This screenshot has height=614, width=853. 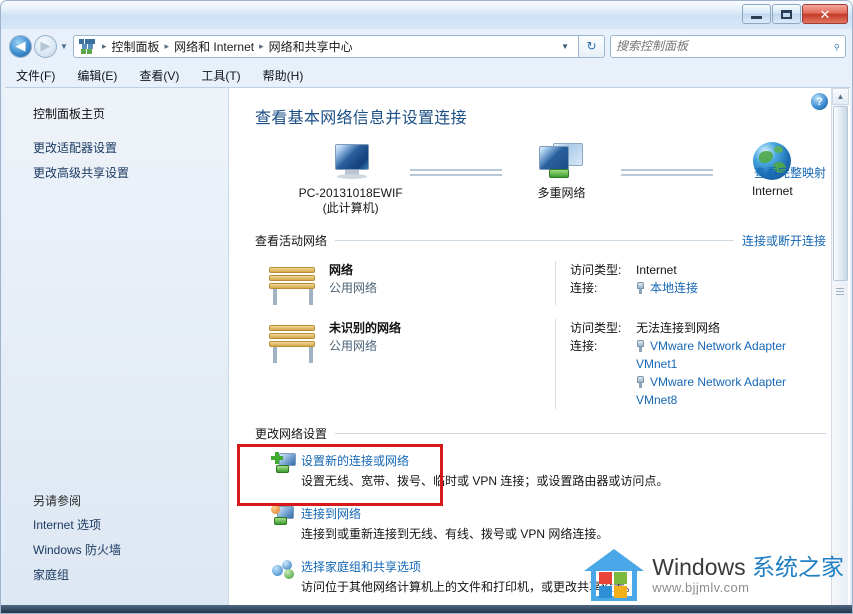 I want to click on vertical-scrollbar: ▲, so click(x=840, y=348).